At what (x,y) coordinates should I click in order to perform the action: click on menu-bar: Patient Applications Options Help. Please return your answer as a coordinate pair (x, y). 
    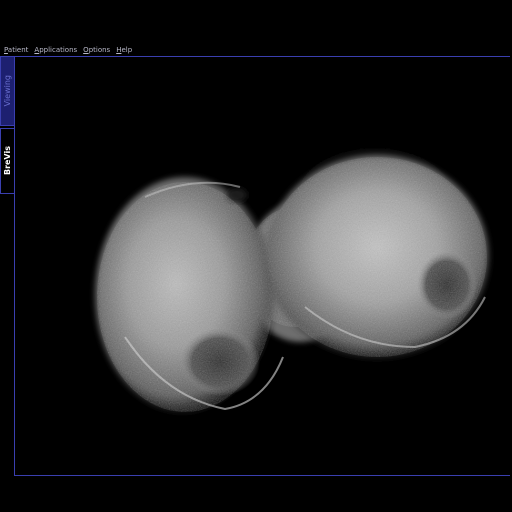
    Looking at the image, I should click on (256, 50).